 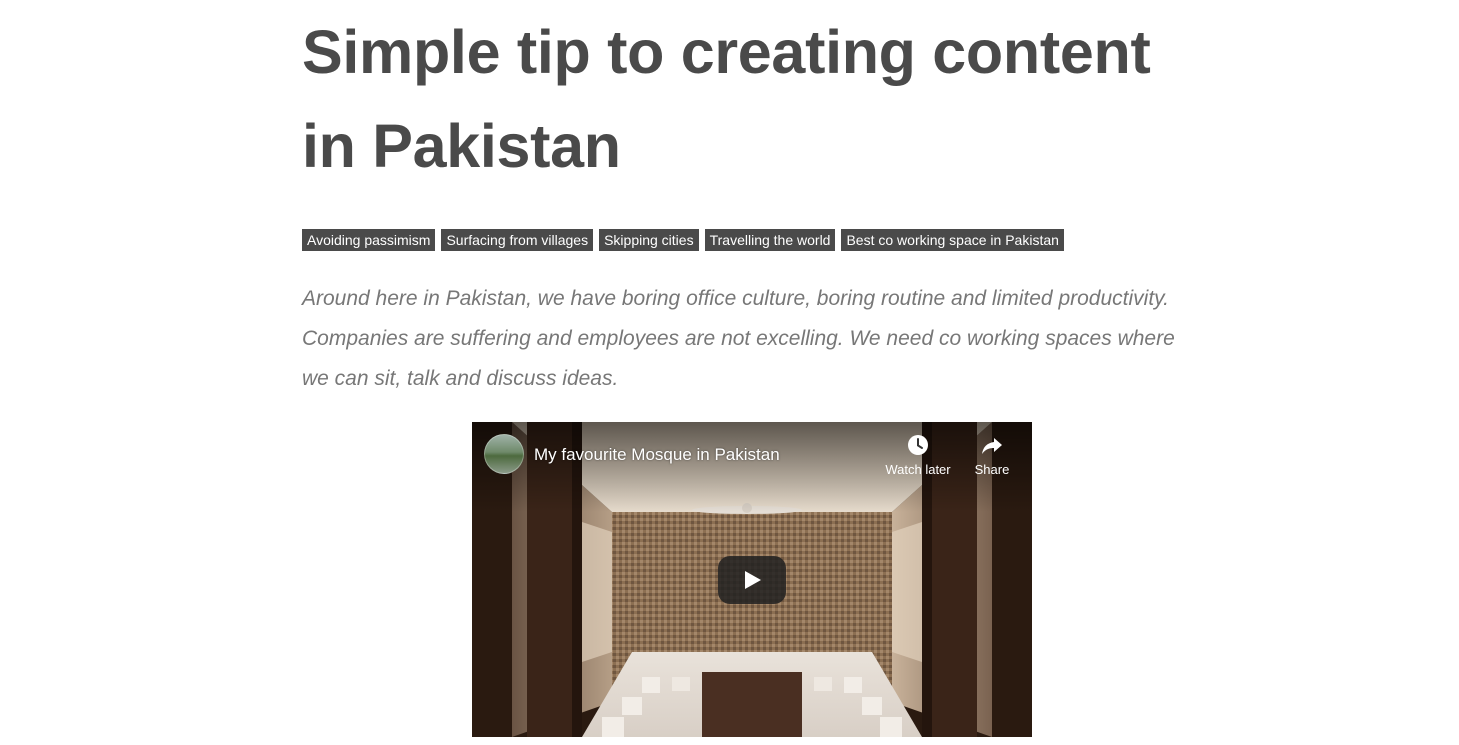 What do you see at coordinates (992, 469) in the screenshot?
I see `share-label: Share` at bounding box center [992, 469].